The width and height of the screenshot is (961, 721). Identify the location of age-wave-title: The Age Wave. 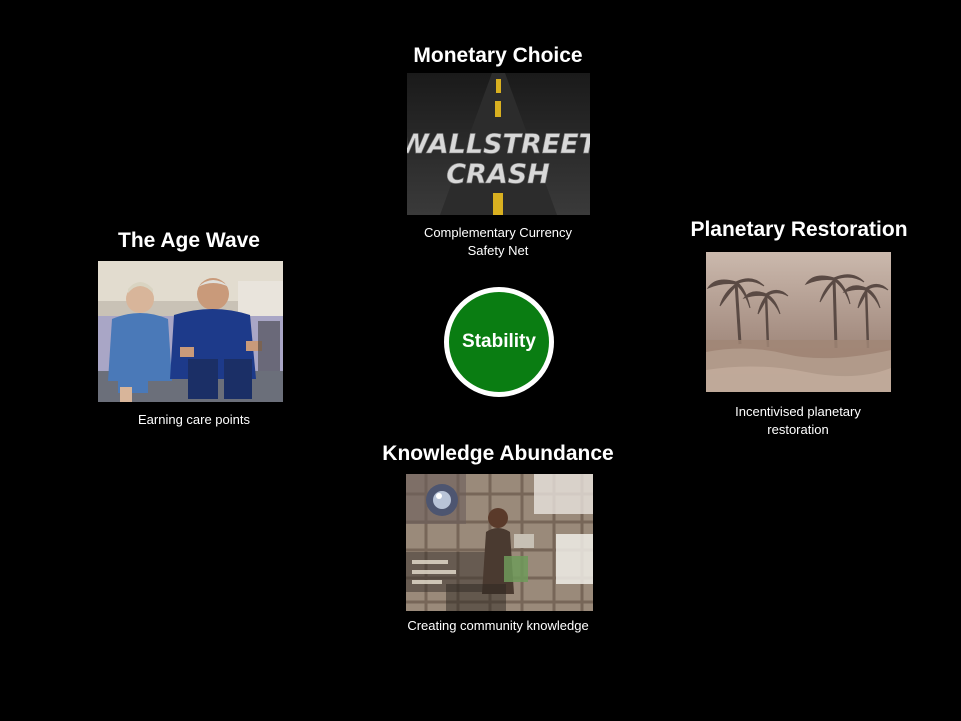
(189, 240).